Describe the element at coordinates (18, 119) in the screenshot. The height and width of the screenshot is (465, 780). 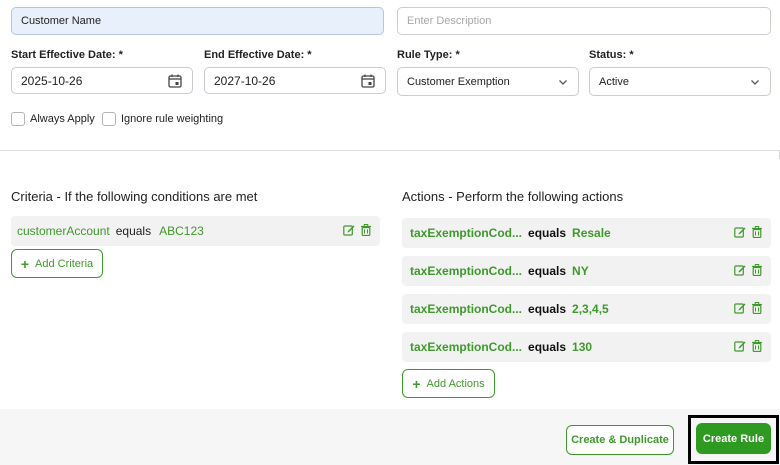
I see `always-apply-checkbox` at that location.